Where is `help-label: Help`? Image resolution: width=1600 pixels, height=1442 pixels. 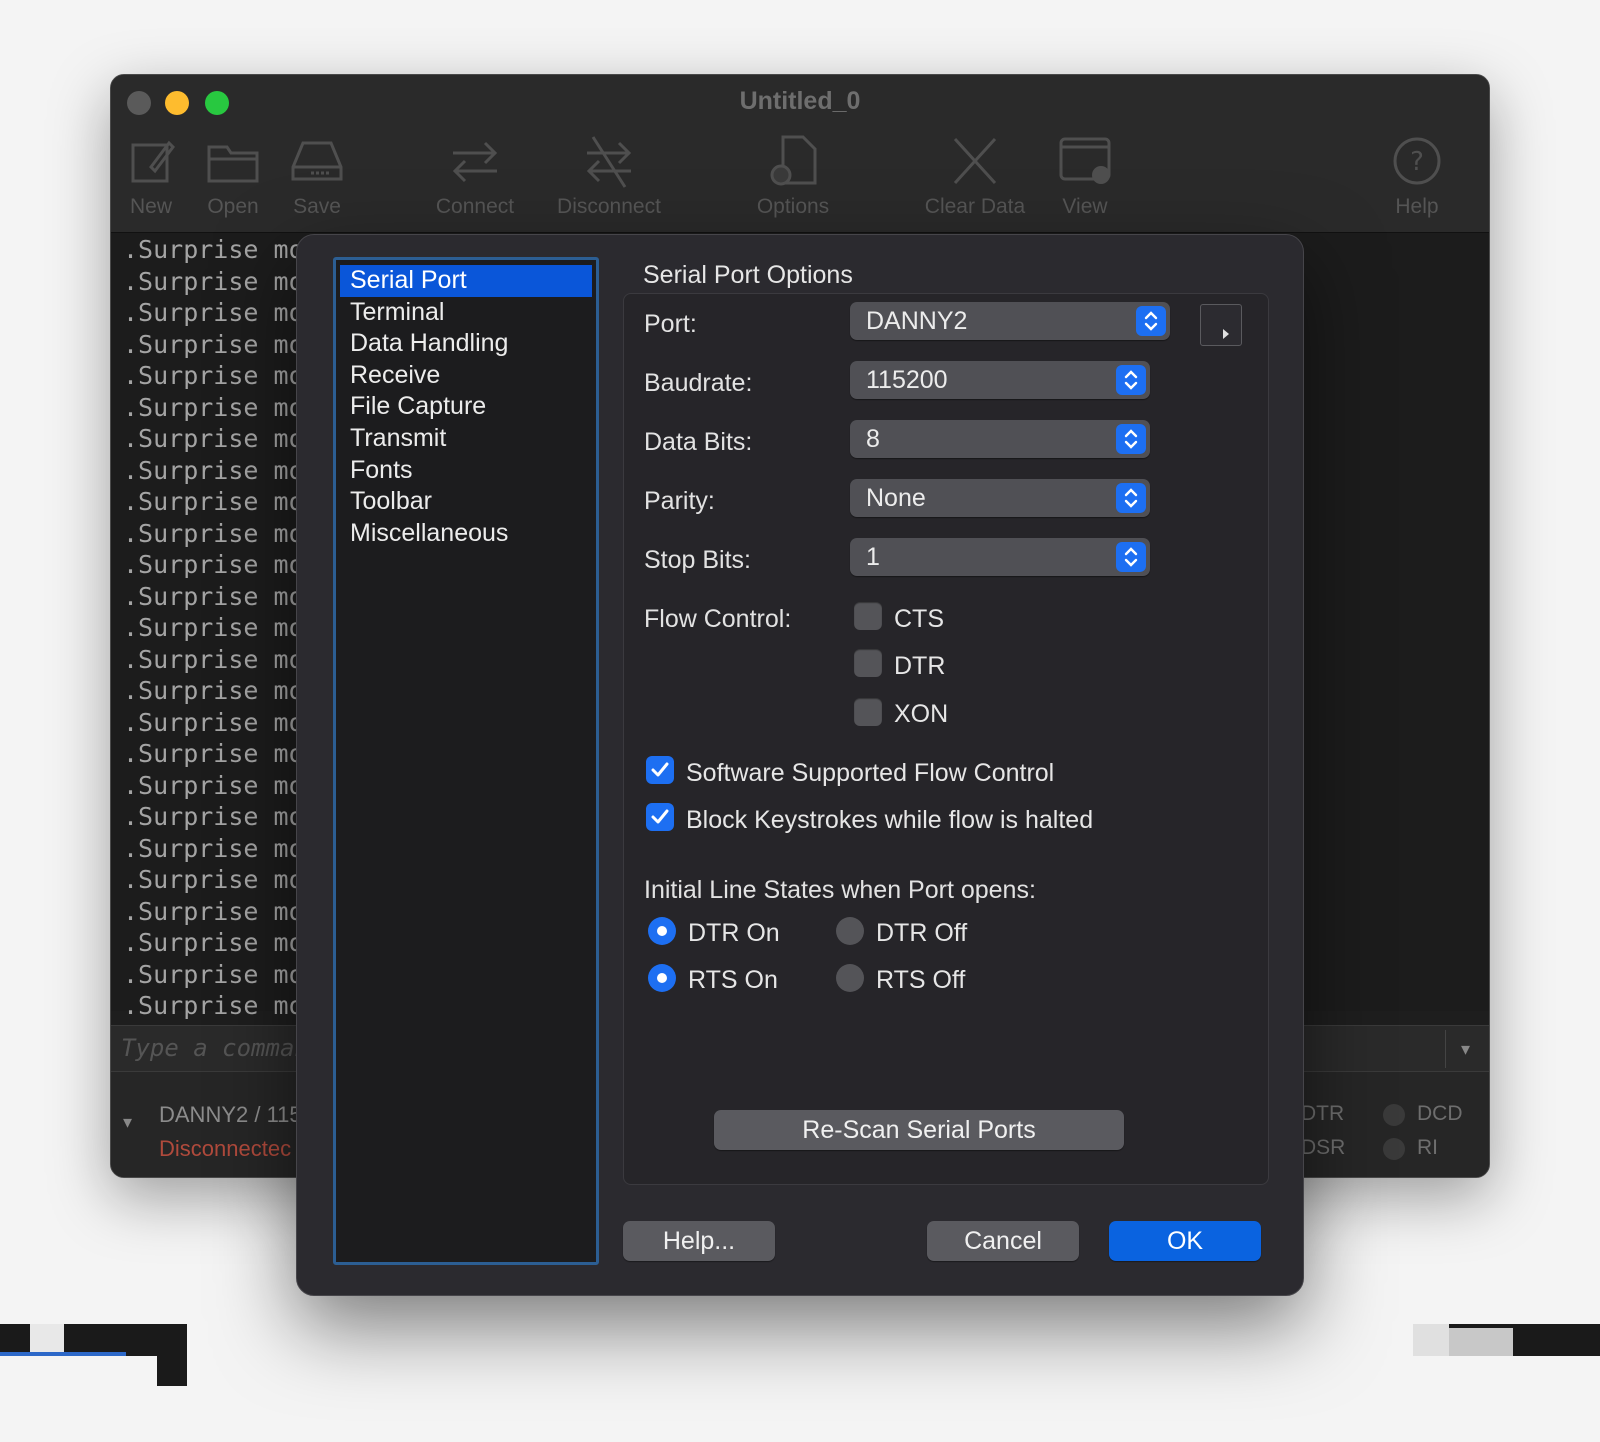 help-label: Help is located at coordinates (1417, 206).